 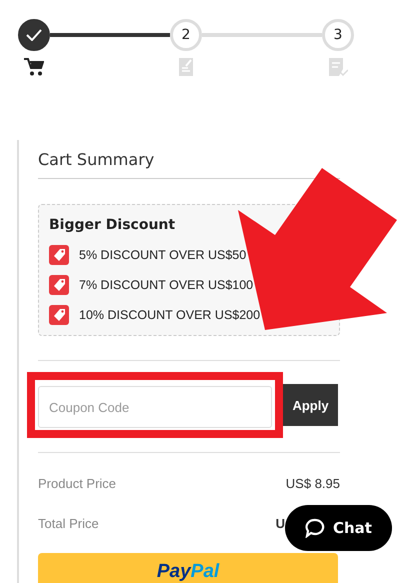 I want to click on discount-text: 7% DISCOUNT OVER US$100, so click(x=166, y=285).